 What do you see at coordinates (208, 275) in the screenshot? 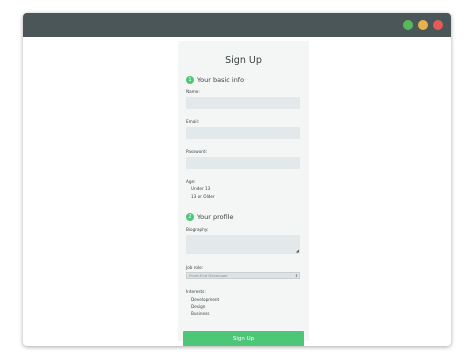
I see `job-role-selected-value: Front-End Developer` at bounding box center [208, 275].